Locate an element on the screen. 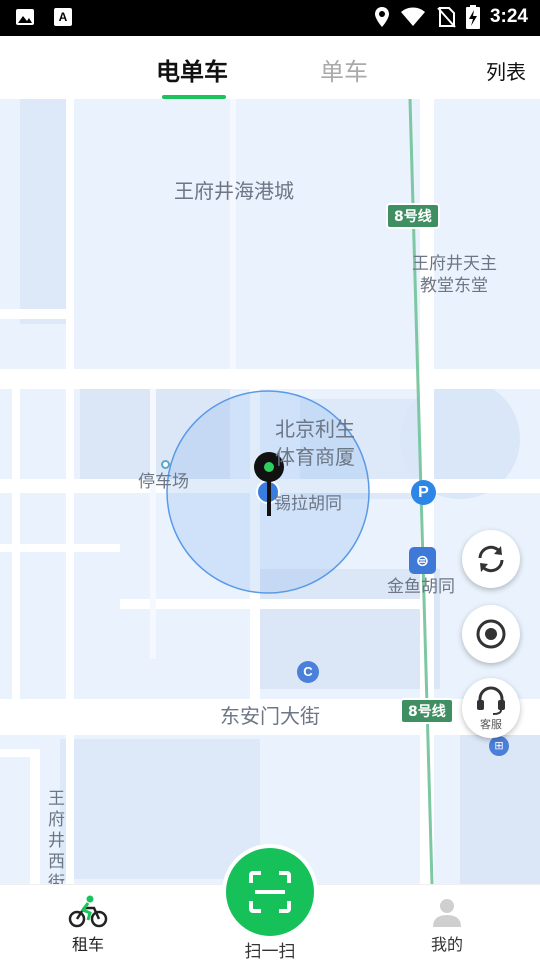 The width and height of the screenshot is (540, 960). battery-charging-icon is located at coordinates (472, 17).